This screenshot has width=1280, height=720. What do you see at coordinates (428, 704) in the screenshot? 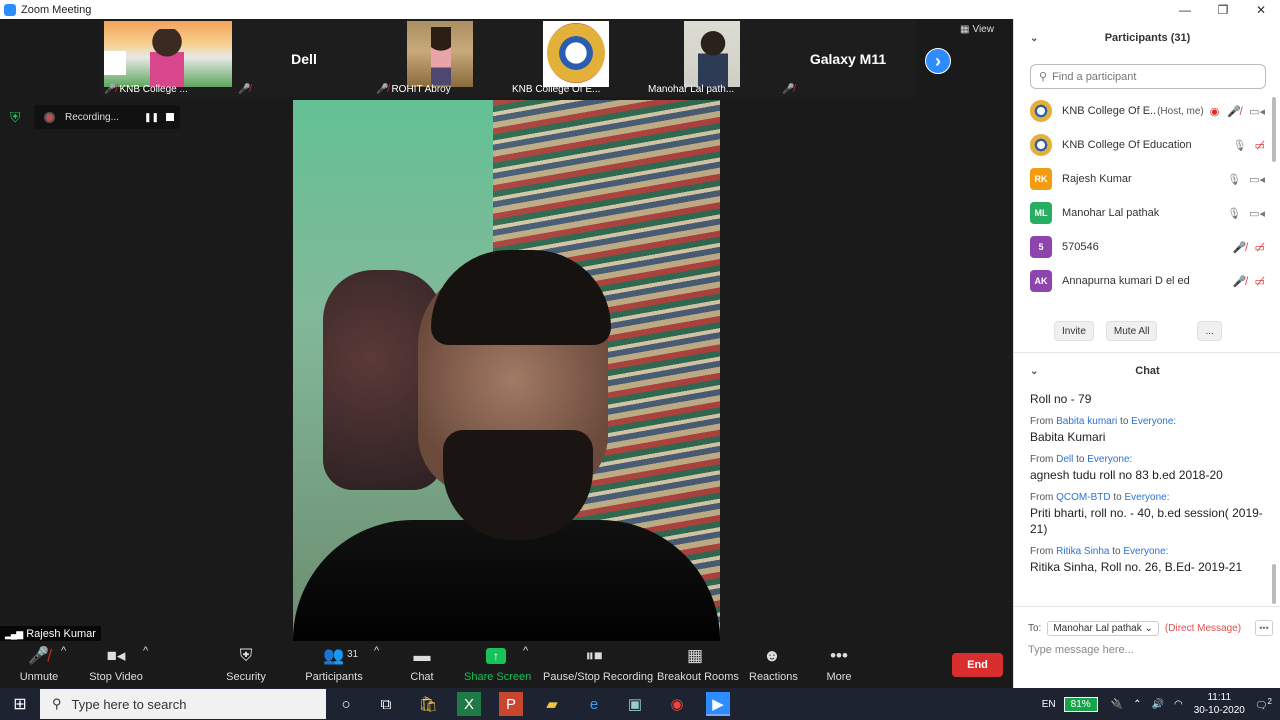
I see `store-icon: 🛍` at bounding box center [428, 704].